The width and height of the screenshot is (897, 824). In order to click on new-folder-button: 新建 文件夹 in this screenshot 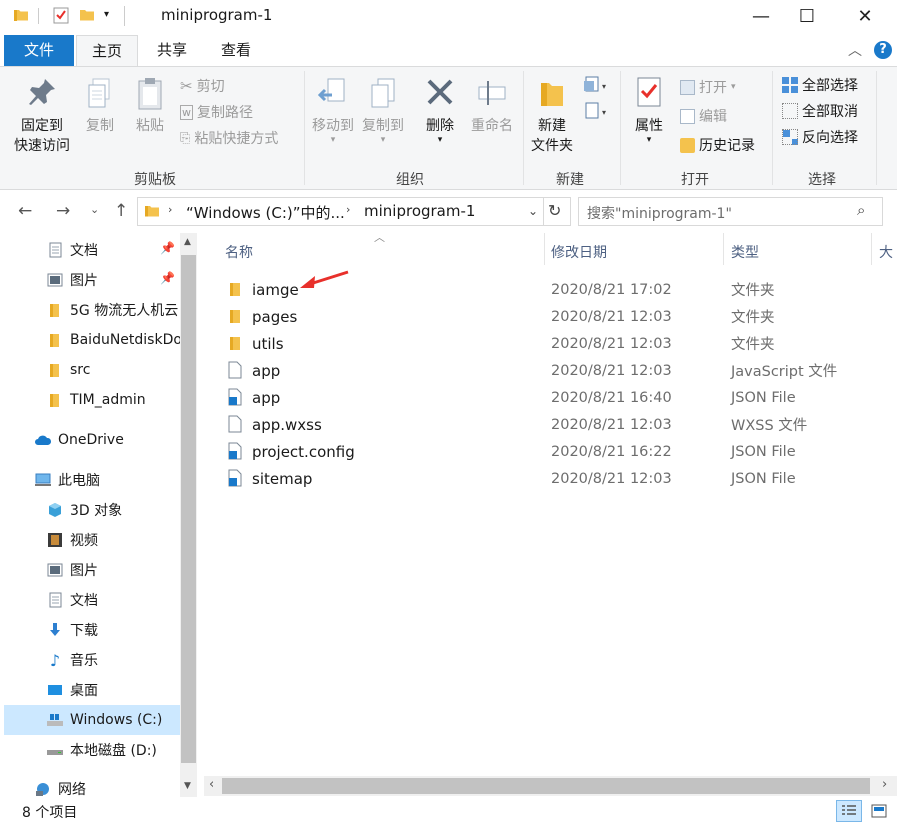, I will do `click(552, 115)`.